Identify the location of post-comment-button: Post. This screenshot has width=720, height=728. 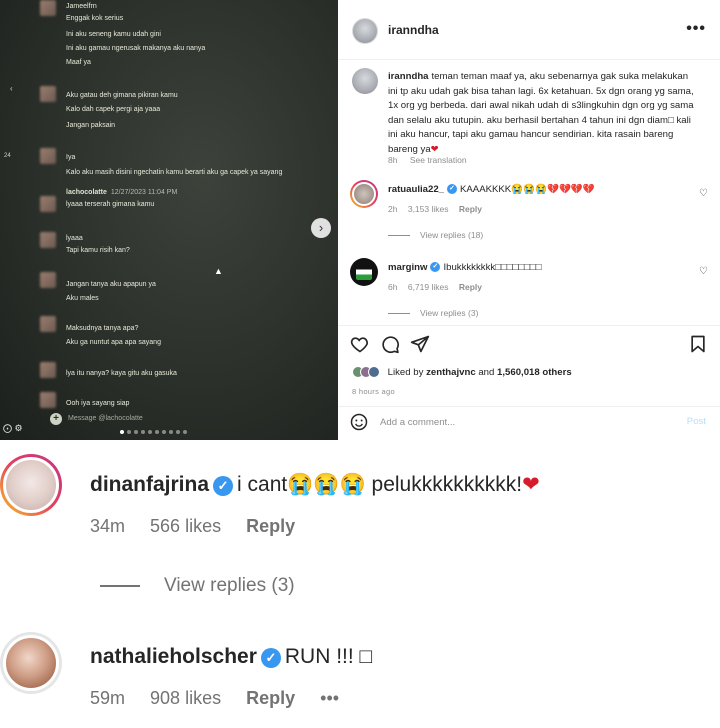
(696, 421).